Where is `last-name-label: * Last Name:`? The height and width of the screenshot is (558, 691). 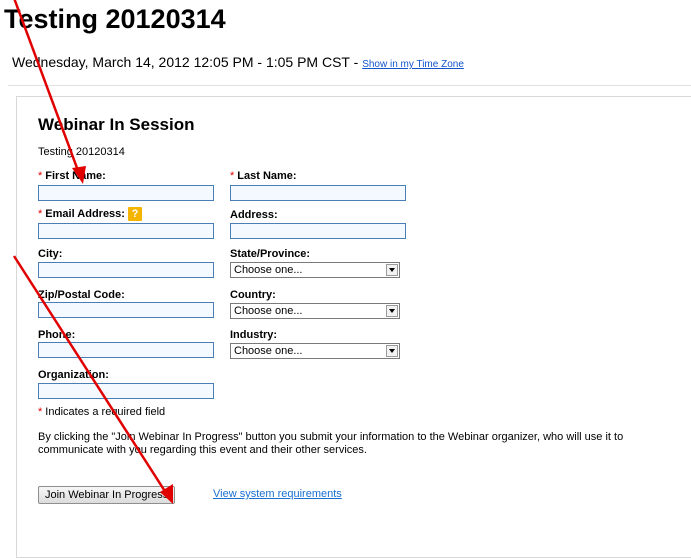 last-name-label: * Last Name: is located at coordinates (263, 176).